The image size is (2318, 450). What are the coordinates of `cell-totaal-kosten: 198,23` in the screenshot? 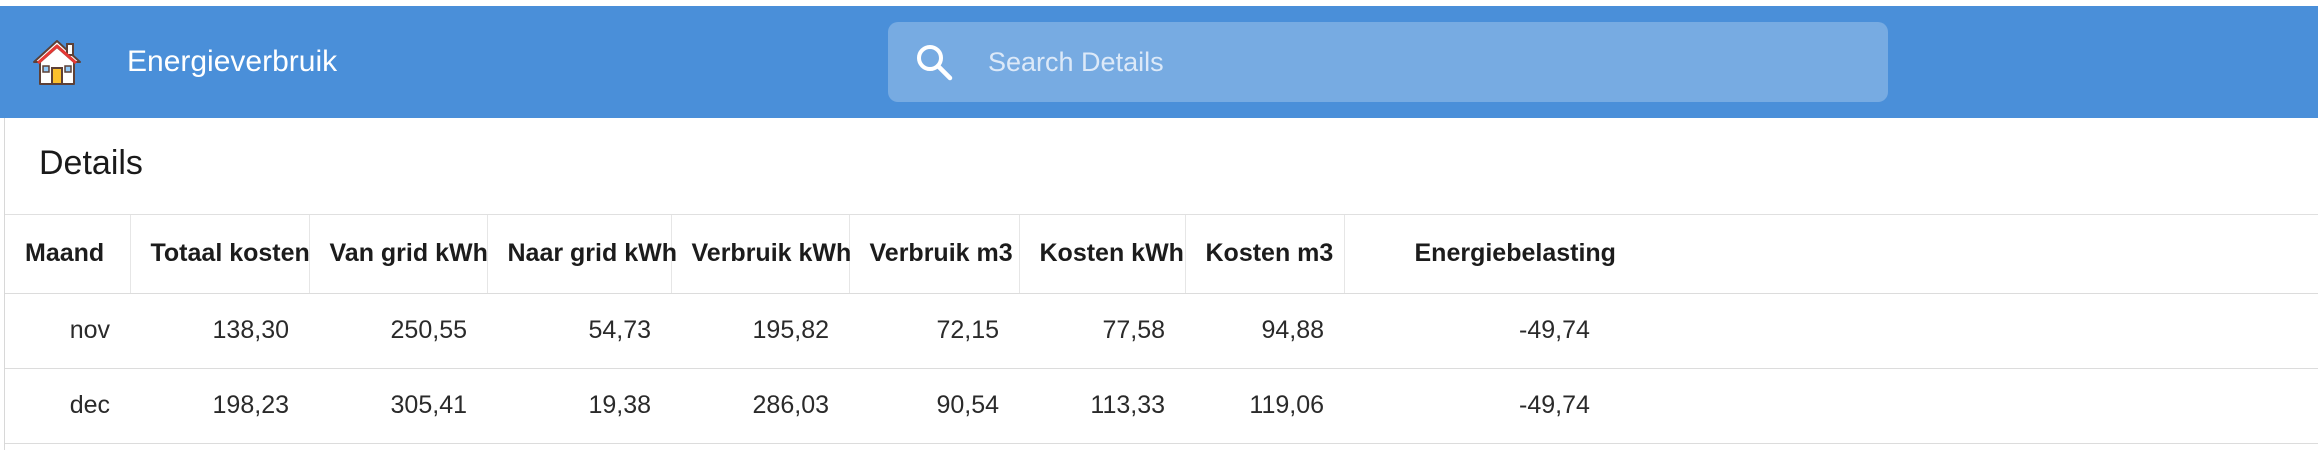 It's located at (219, 406).